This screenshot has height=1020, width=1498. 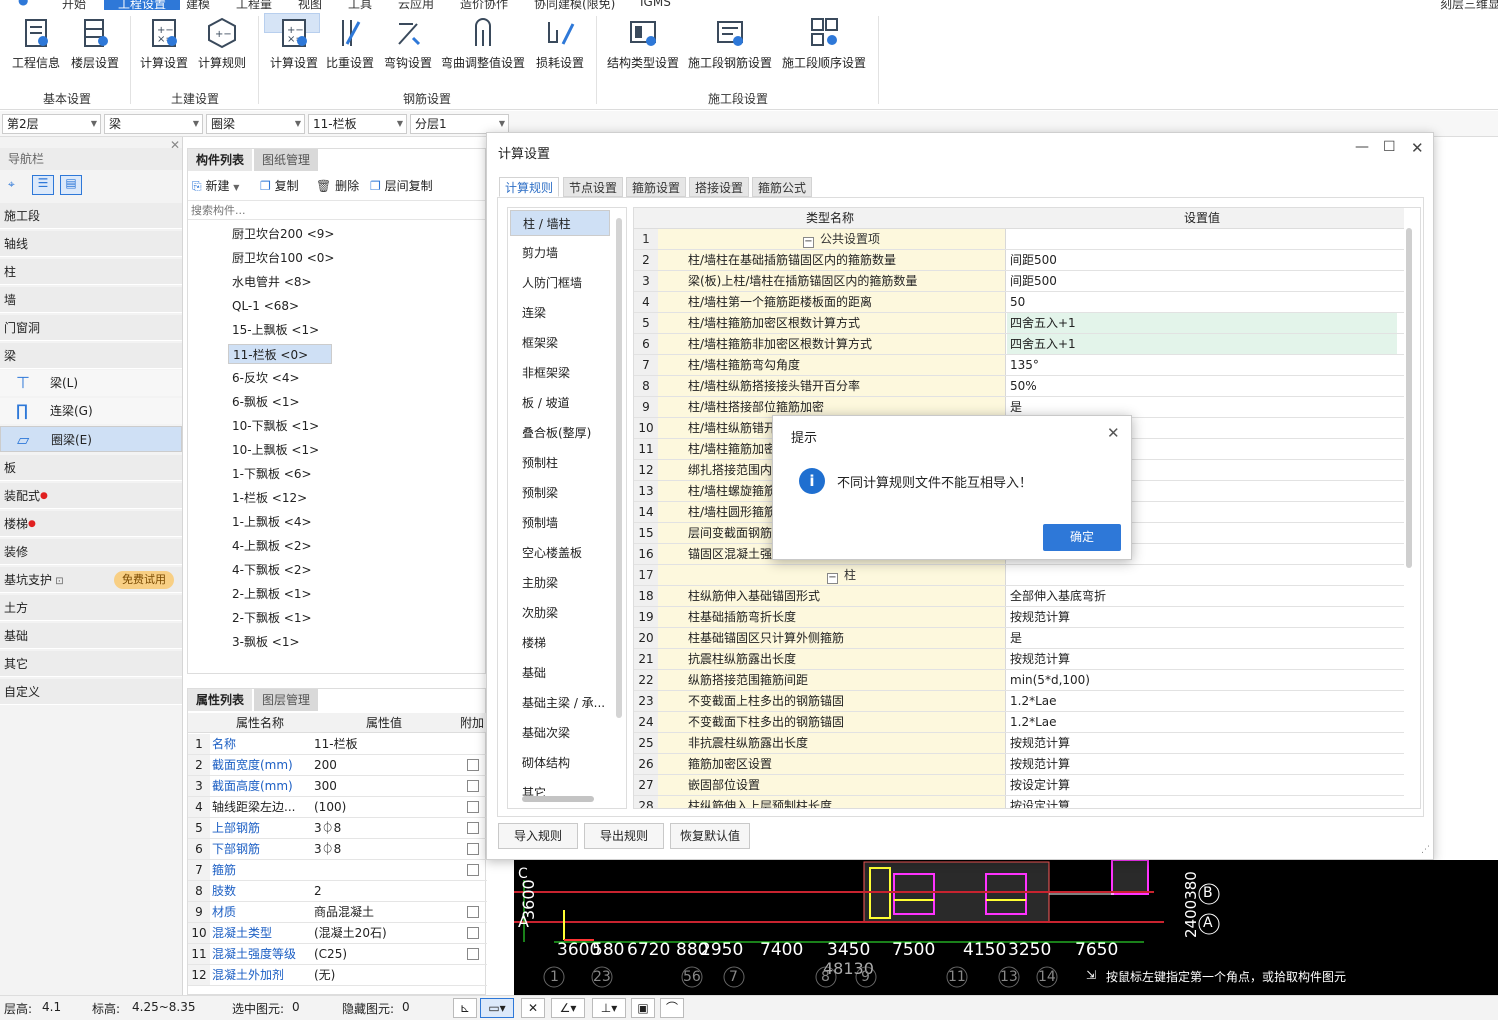 I want to click on tab-component-list: 构件列表, so click(x=220, y=160).